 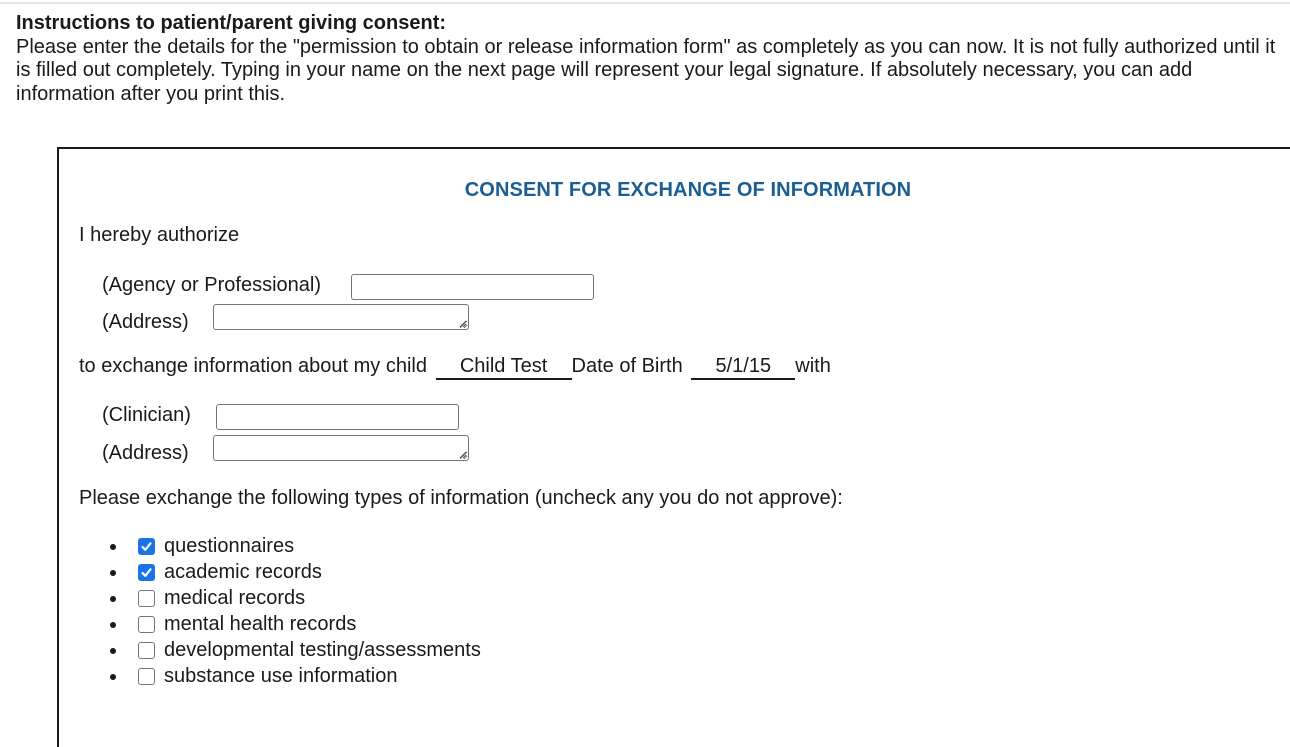 What do you see at coordinates (145, 453) in the screenshot?
I see `clinician-address-label: (Address)` at bounding box center [145, 453].